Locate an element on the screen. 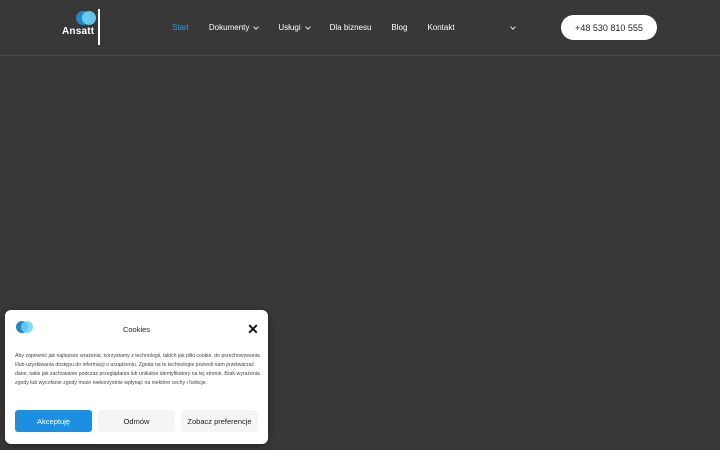 The height and width of the screenshot is (450, 720). nav-item-label: Usługi is located at coordinates (289, 27).